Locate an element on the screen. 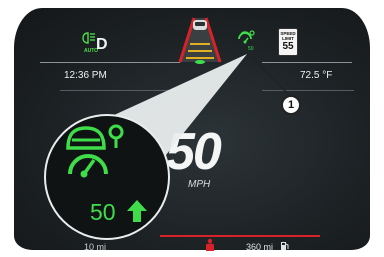 The image size is (384, 257). callout-set-speed: 50 is located at coordinates (103, 212).